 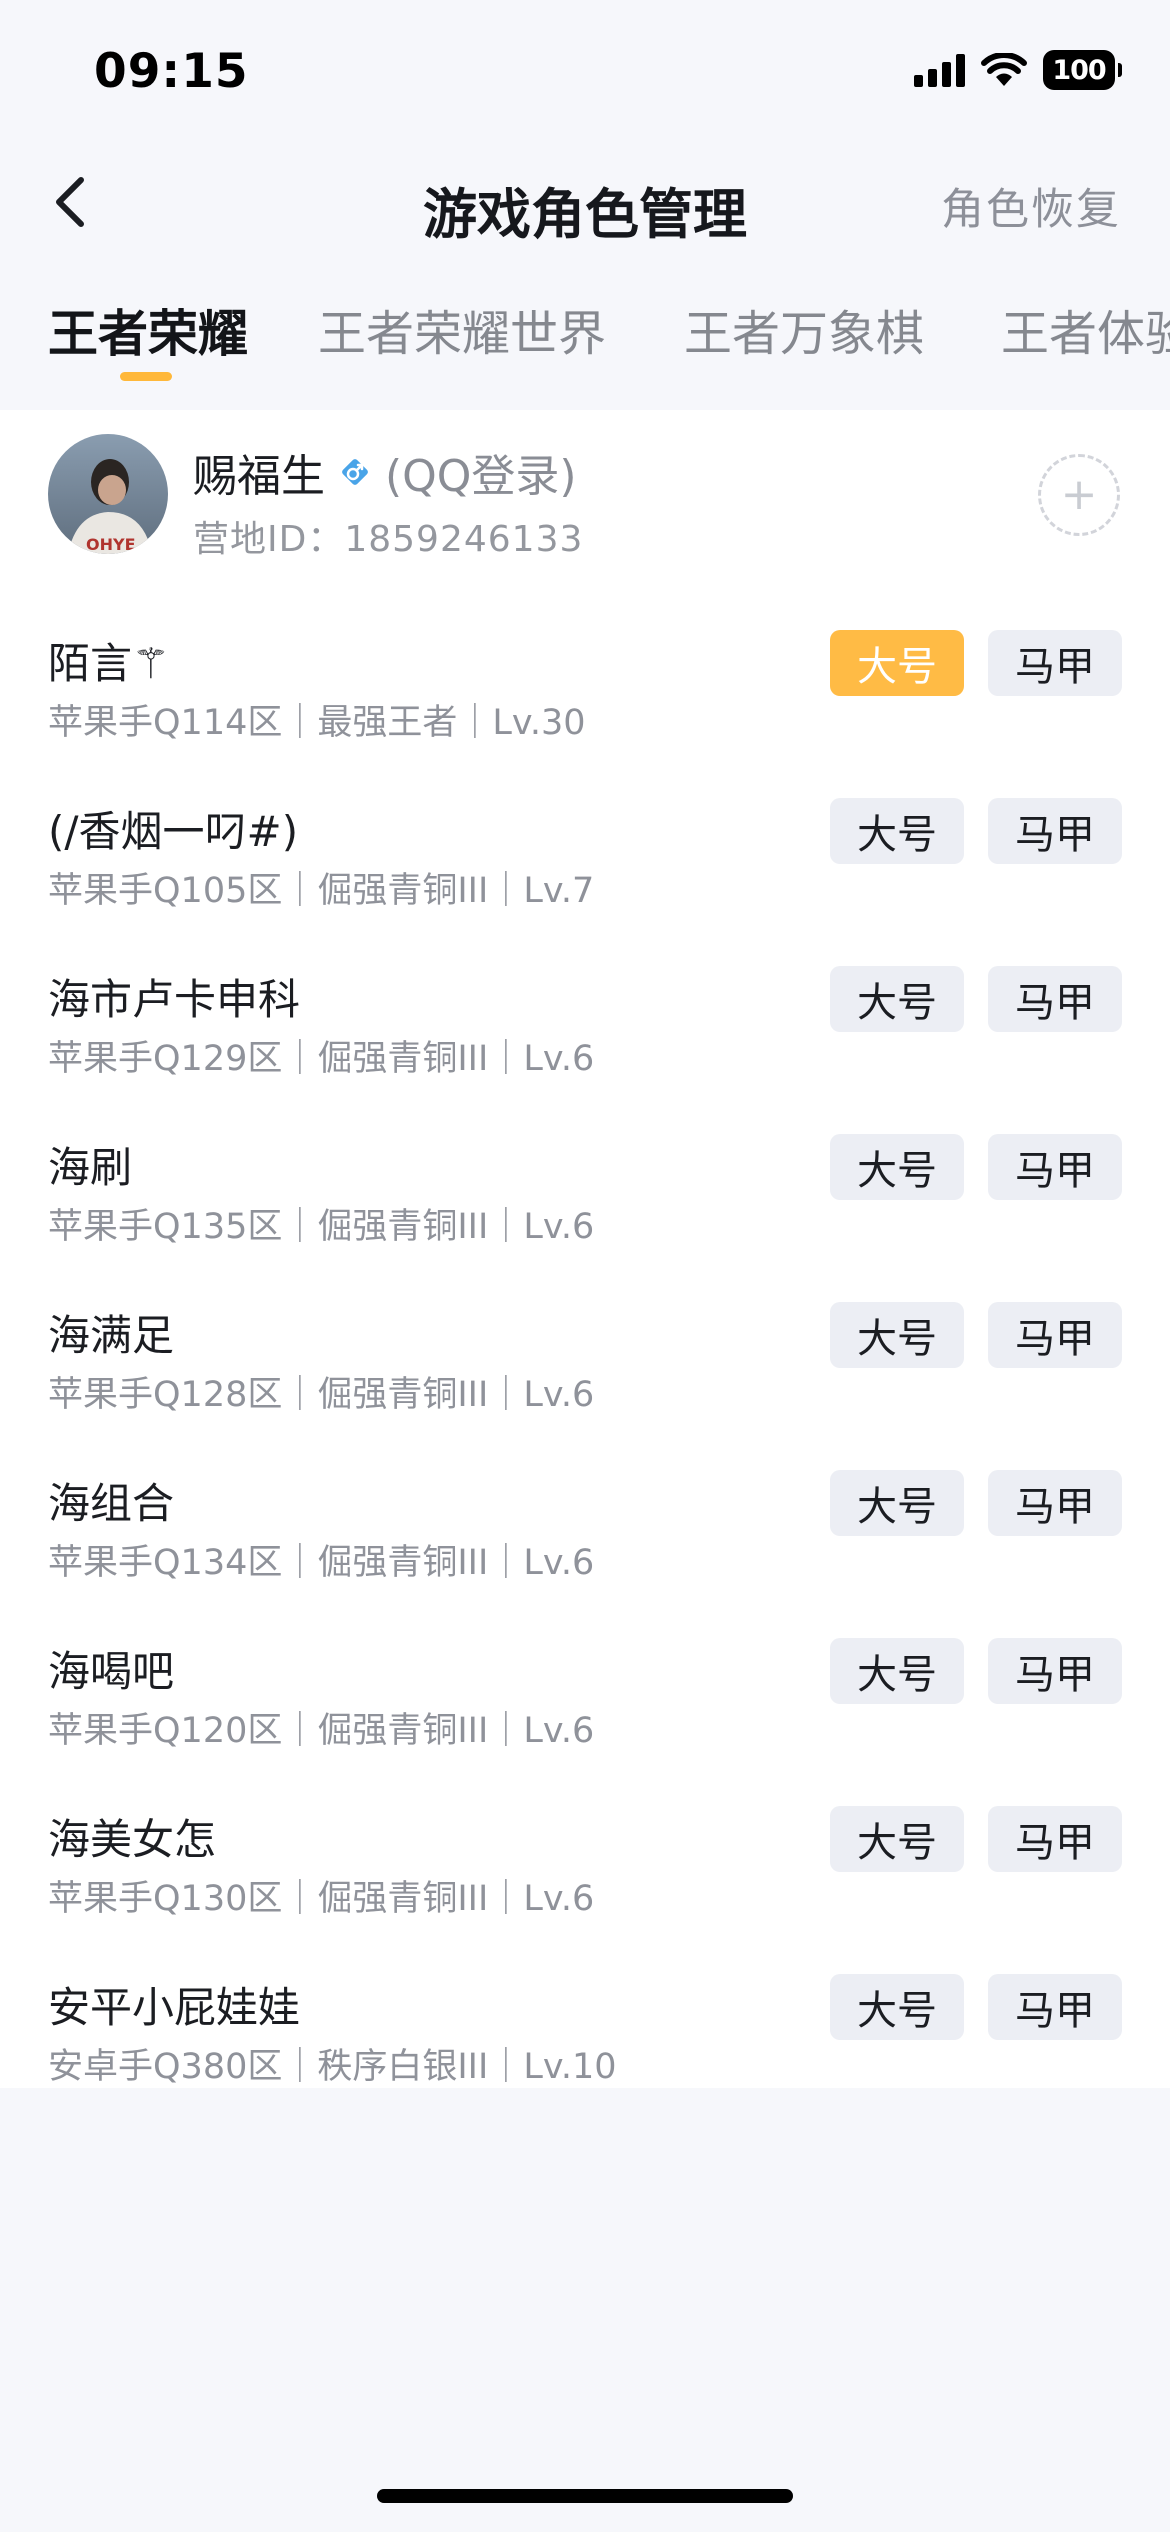 I want to click on role-row: (/香烟一叼#) 苹果手Q105区｜倔强青铜III｜Lv.7 大号 马甲, so click(x=585, y=882).